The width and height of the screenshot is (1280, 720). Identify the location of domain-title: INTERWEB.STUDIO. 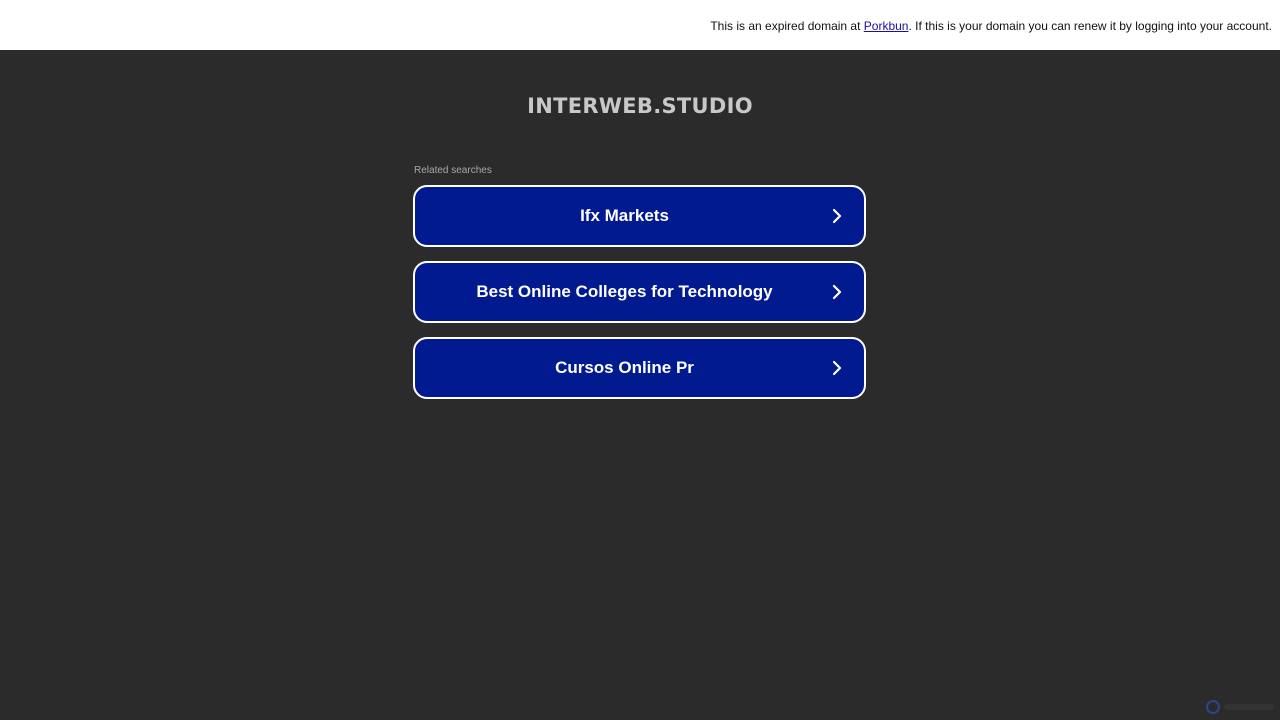
(640, 106).